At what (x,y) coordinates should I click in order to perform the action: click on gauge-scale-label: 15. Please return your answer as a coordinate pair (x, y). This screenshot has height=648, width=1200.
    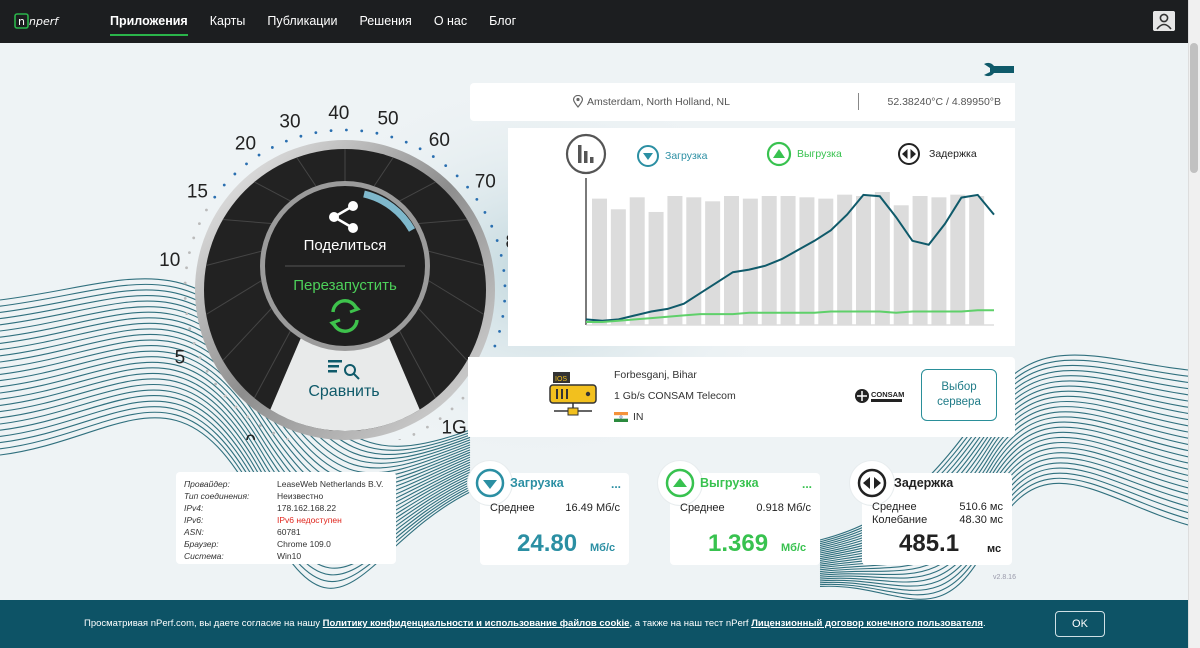
    Looking at the image, I should click on (197, 191).